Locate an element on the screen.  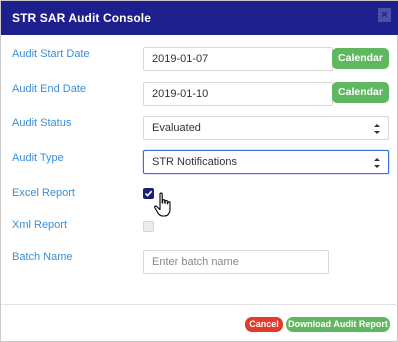
dialog-titlebar: STR SAR Audit Console × is located at coordinates (199, 18).